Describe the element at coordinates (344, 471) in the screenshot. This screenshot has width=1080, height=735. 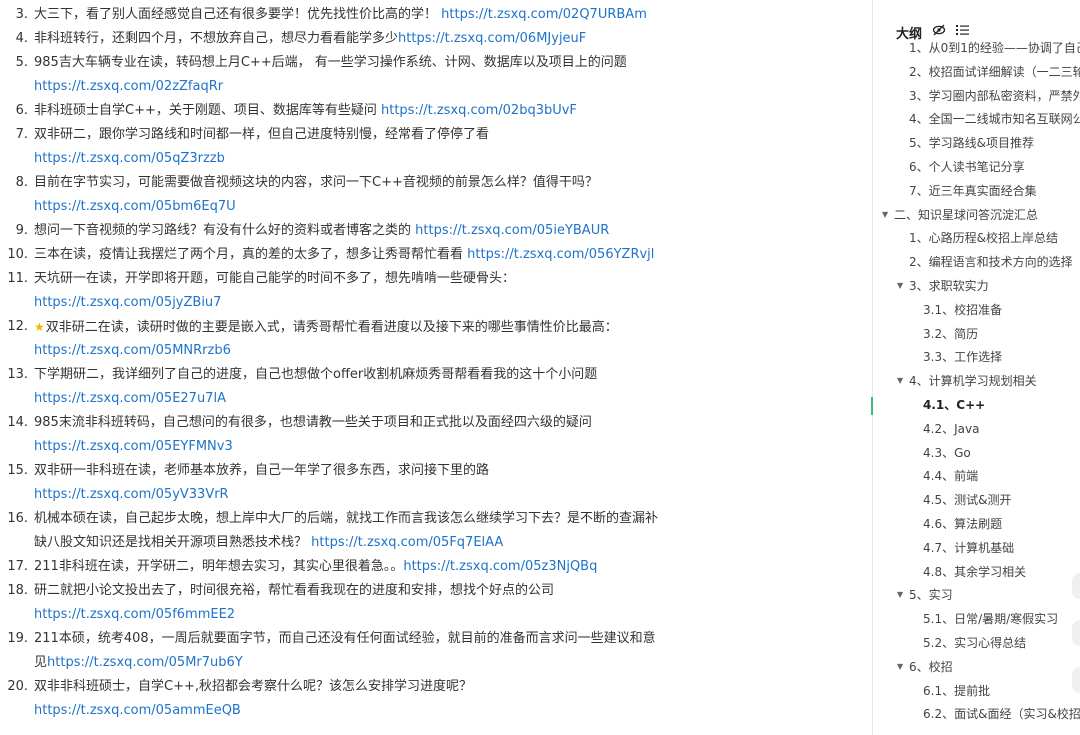
I see `item-line: 双非研一非科班在读，老师基本放养，自己一年学了很多东西，求问接下里的路` at that location.